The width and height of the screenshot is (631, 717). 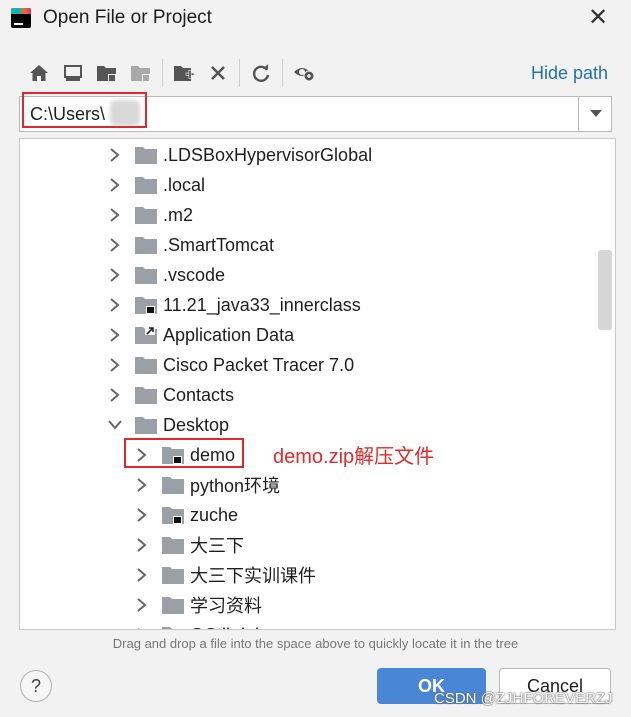 What do you see at coordinates (217, 546) in the screenshot?
I see `tree-row-label: 大三下` at bounding box center [217, 546].